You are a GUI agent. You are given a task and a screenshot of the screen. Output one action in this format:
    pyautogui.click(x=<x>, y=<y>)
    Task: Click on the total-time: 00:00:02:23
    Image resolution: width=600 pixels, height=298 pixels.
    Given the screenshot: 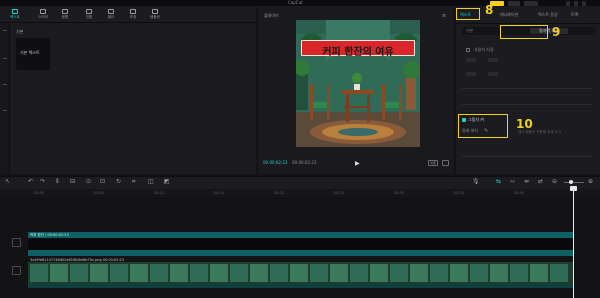 What is the action you would take?
    pyautogui.click(x=304, y=162)
    